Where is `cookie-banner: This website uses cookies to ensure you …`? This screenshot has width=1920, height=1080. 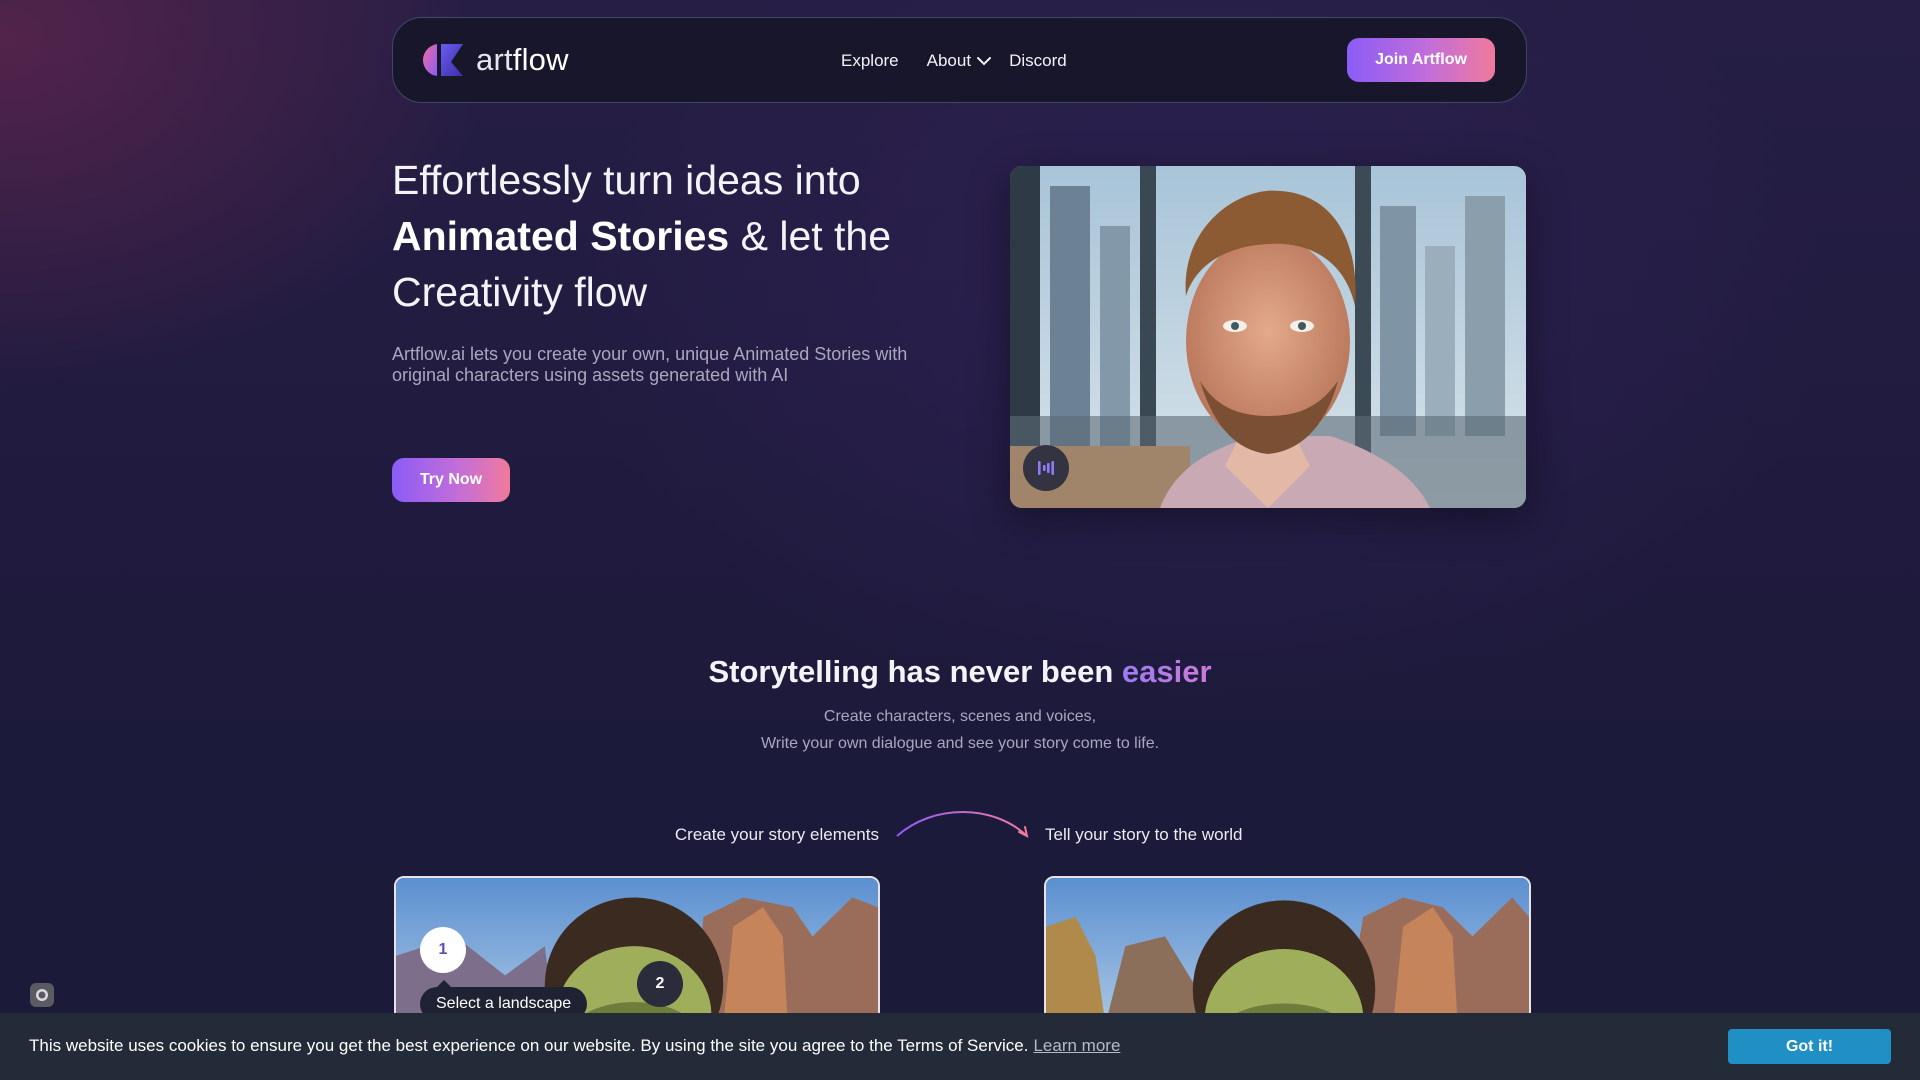 cookie-banner: This website uses cookies to ensure you … is located at coordinates (960, 1046).